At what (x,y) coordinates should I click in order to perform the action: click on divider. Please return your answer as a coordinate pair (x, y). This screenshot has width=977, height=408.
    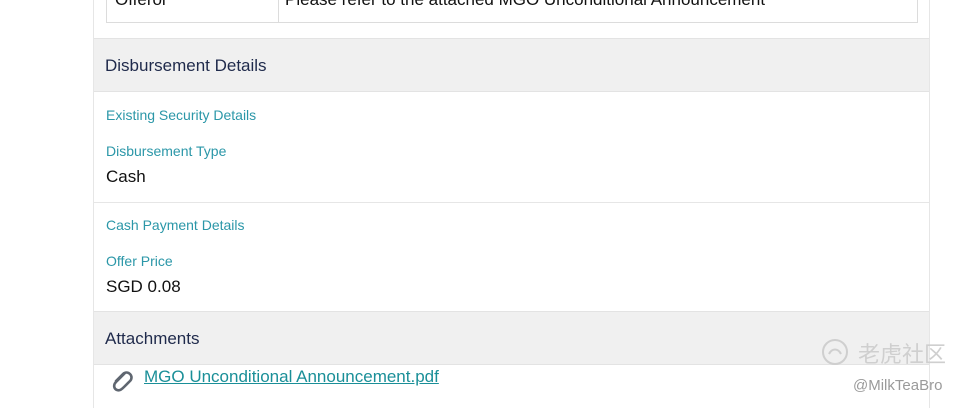
    Looking at the image, I should click on (511, 202).